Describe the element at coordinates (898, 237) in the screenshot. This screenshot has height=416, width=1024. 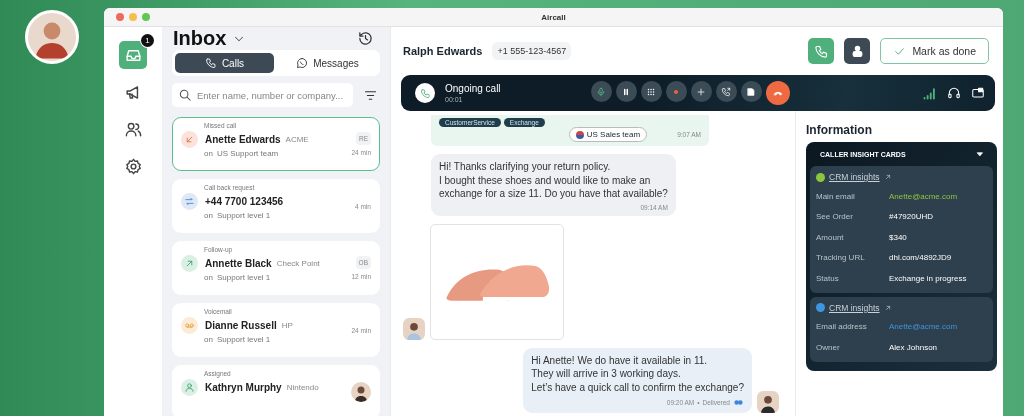
I see `field-value: $340` at that location.